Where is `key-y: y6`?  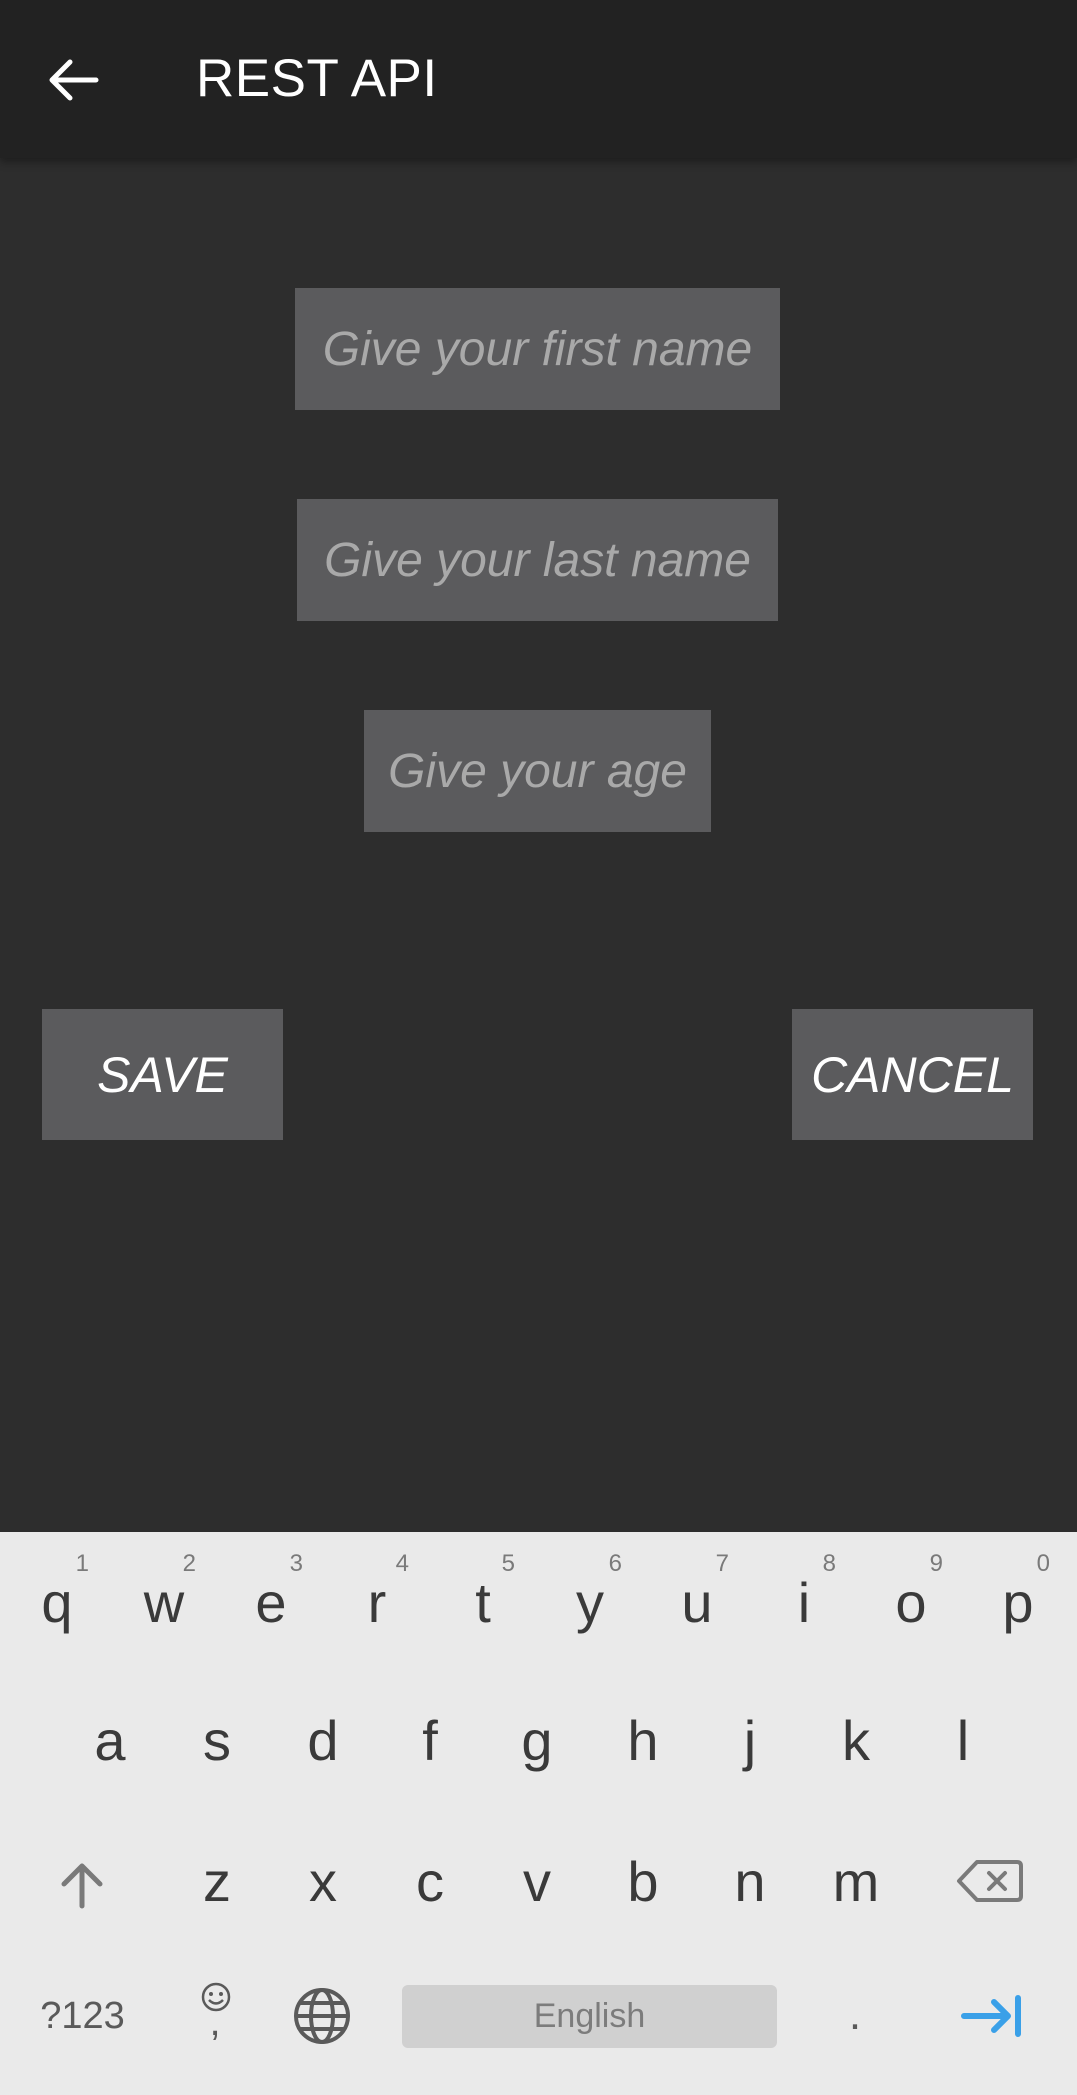
key-y: y6 is located at coordinates (590, 1601).